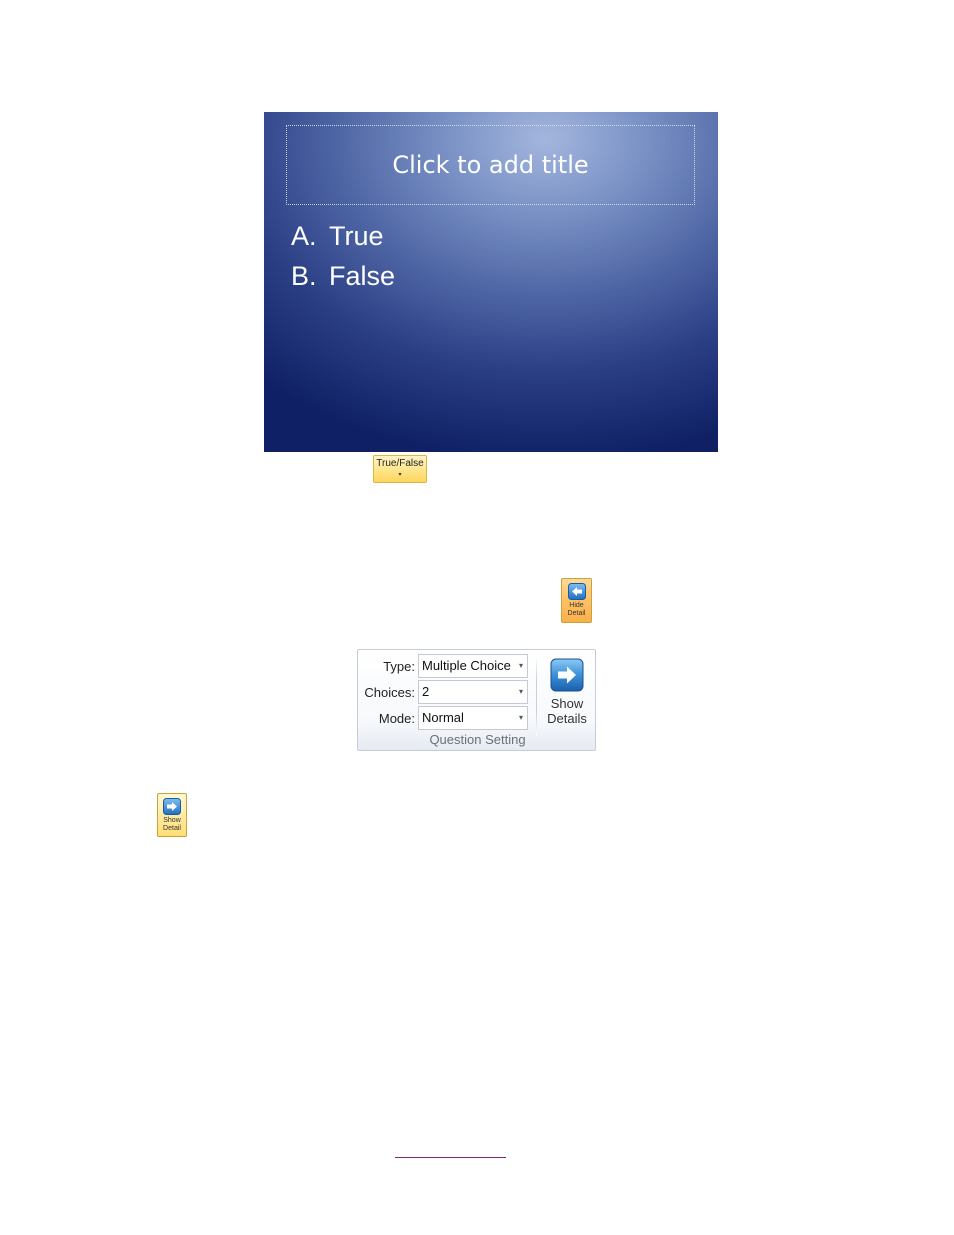  I want to click on hide-detail-button: Hide Detail, so click(576, 600).